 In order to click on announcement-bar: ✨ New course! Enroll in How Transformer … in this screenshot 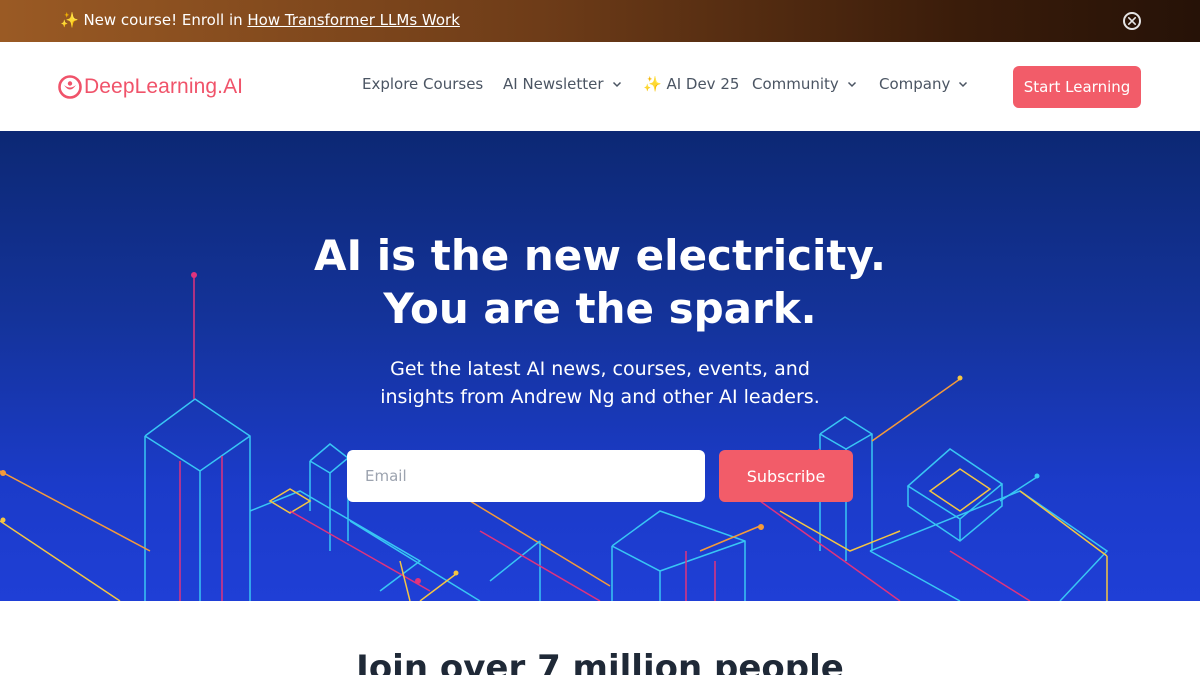, I will do `click(600, 21)`.